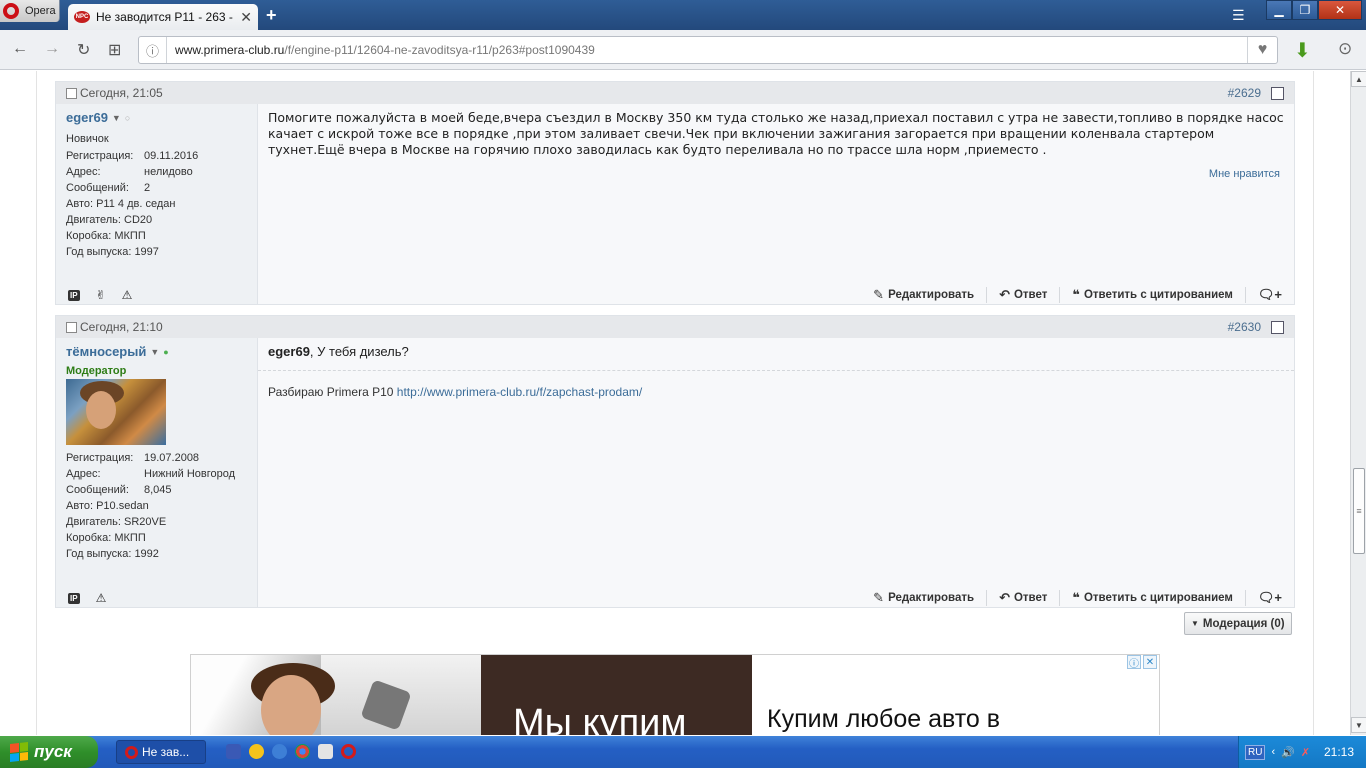 The width and height of the screenshot is (1366, 768). I want to click on caret-down-icon: ▼, so click(1195, 623).